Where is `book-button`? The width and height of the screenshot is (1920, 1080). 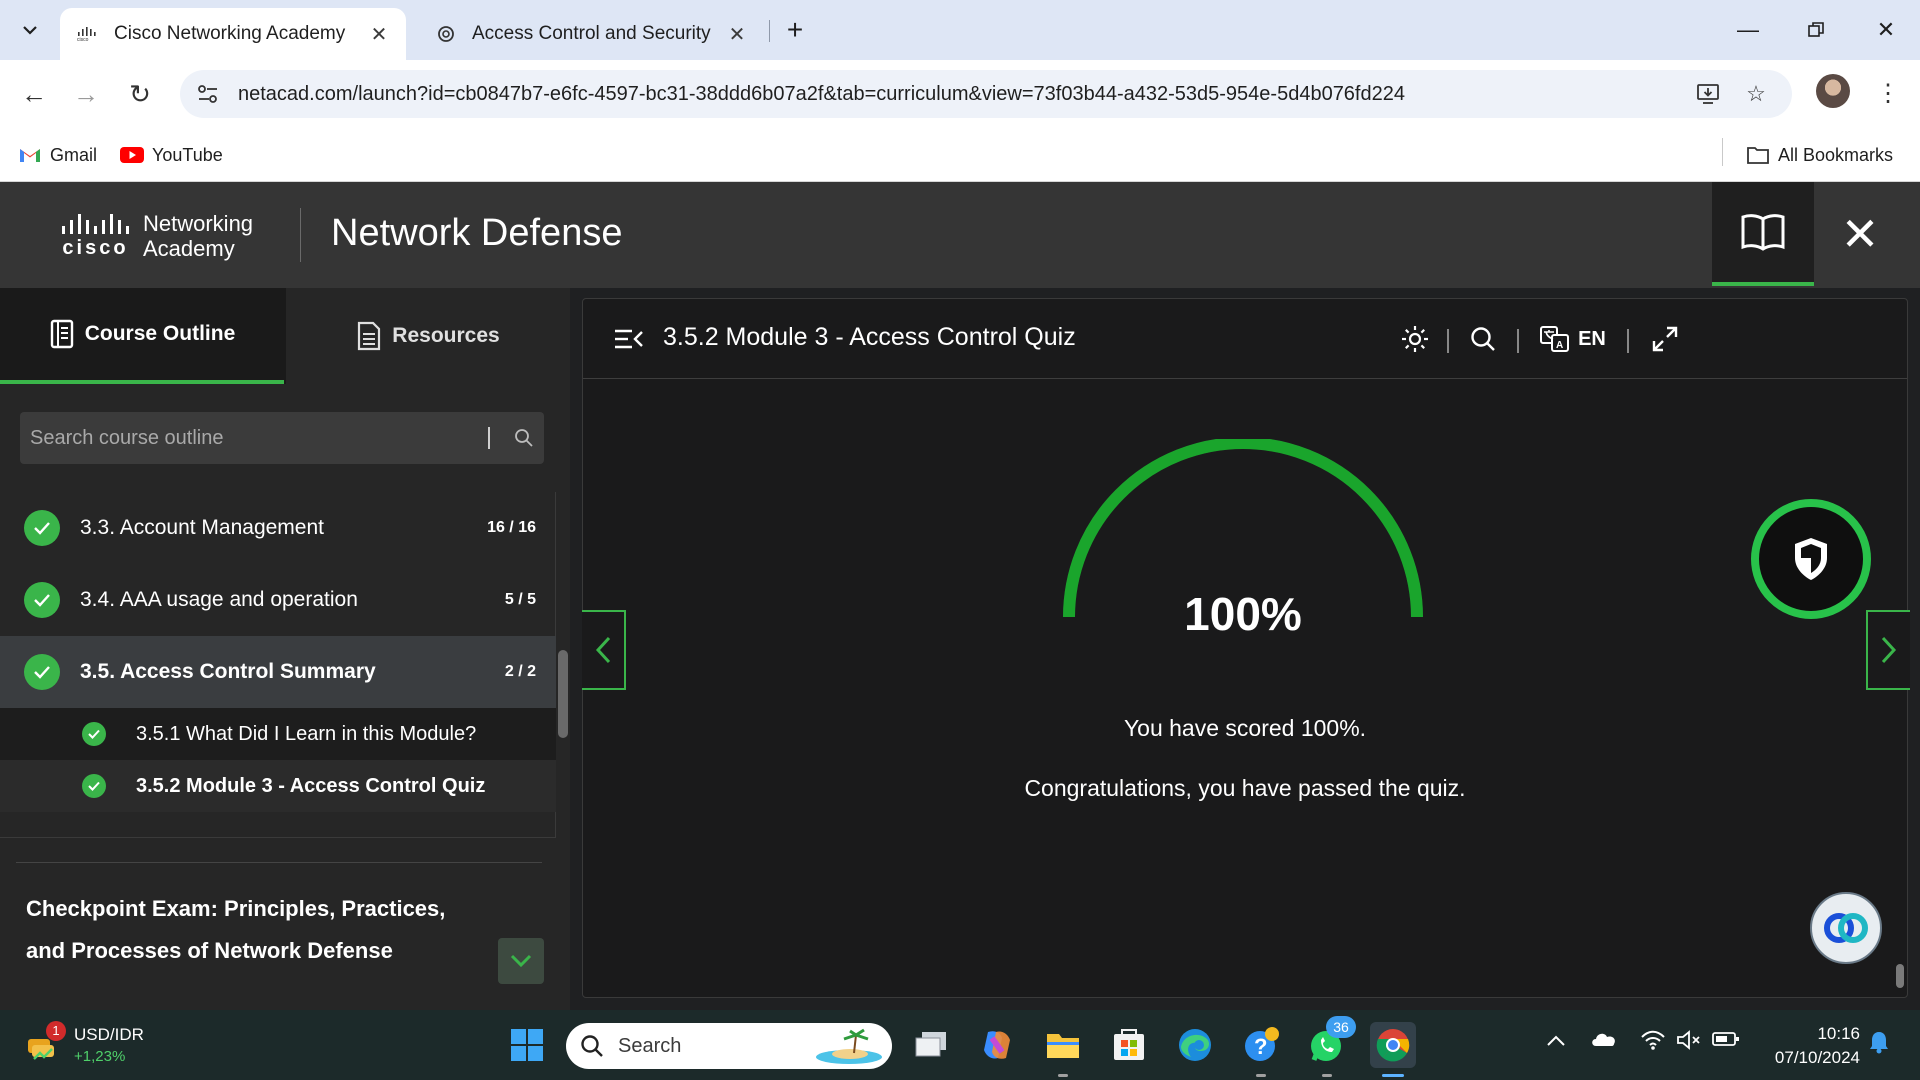 book-button is located at coordinates (1763, 234).